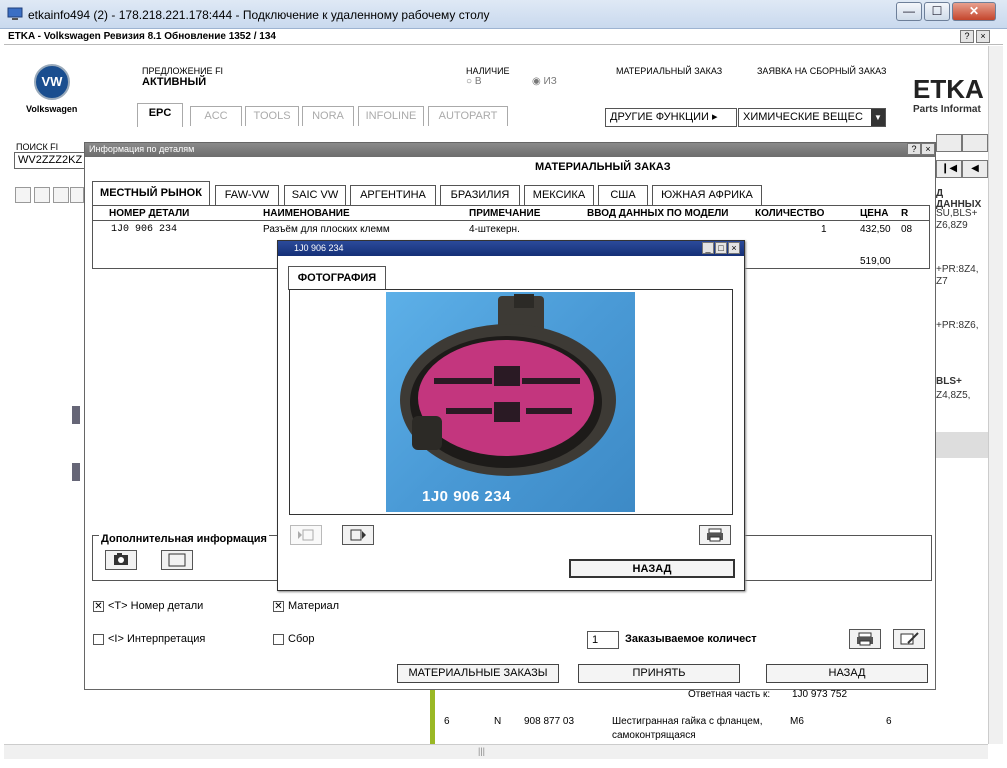 The image size is (1007, 768). Describe the element at coordinates (962, 445) in the screenshot. I see `highlighted-row` at that location.